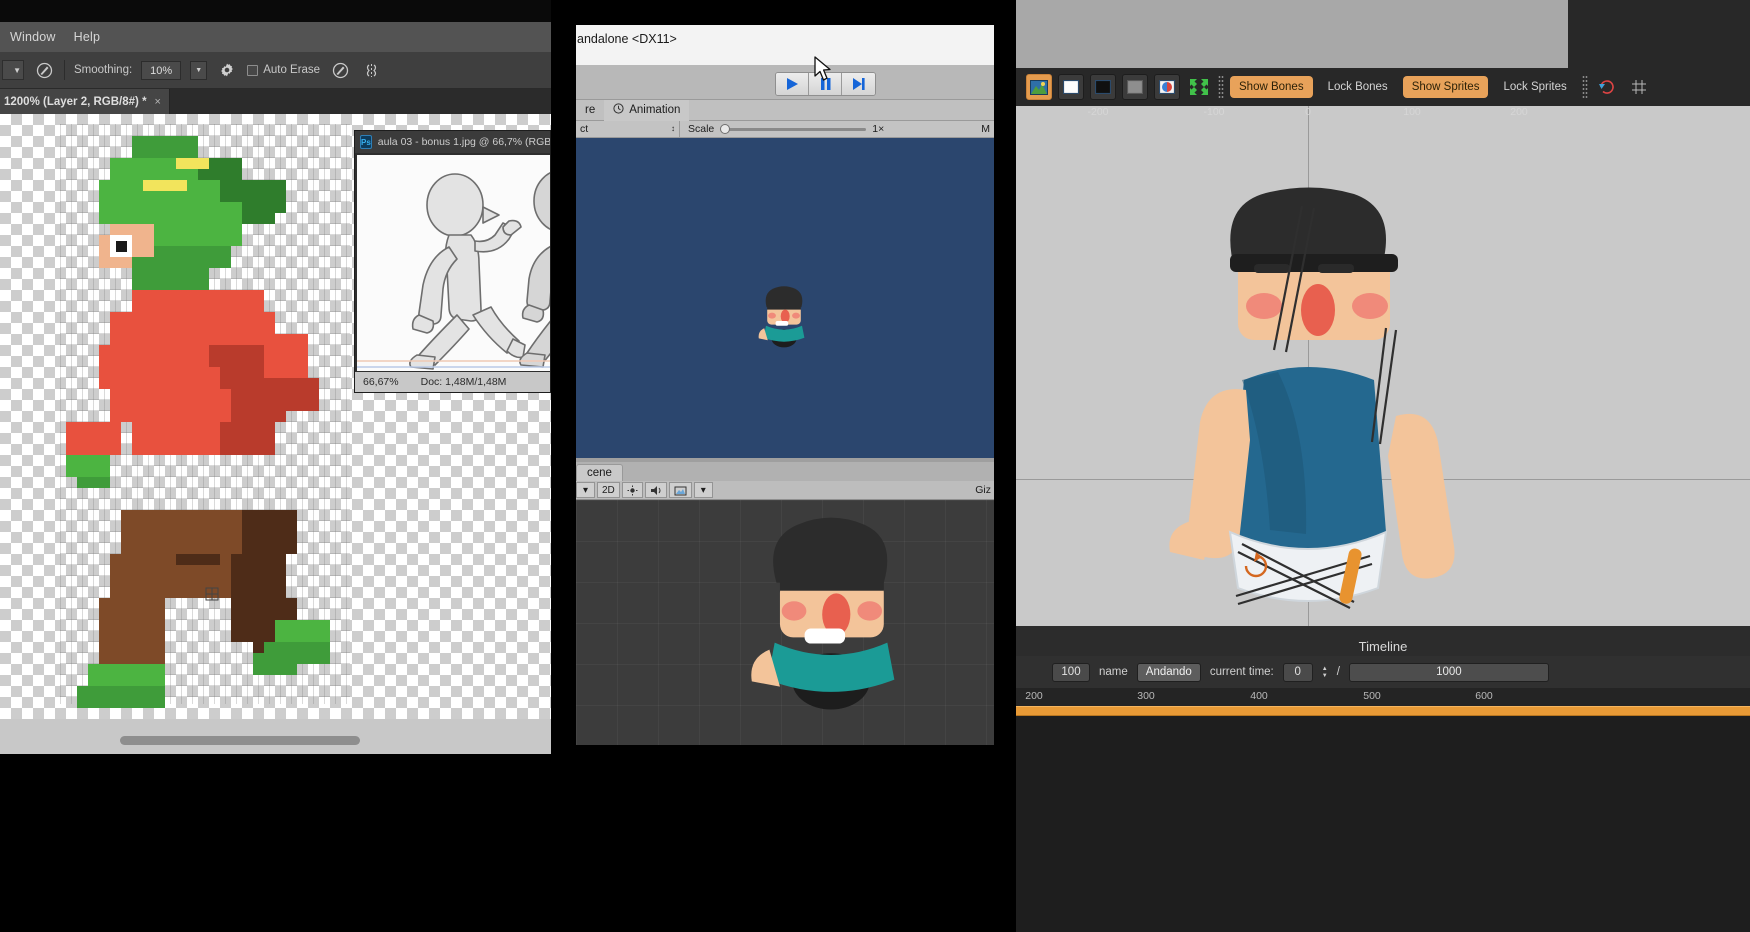 This screenshot has height=932, width=1750. I want to click on gizmos-label: Giz, so click(984, 490).